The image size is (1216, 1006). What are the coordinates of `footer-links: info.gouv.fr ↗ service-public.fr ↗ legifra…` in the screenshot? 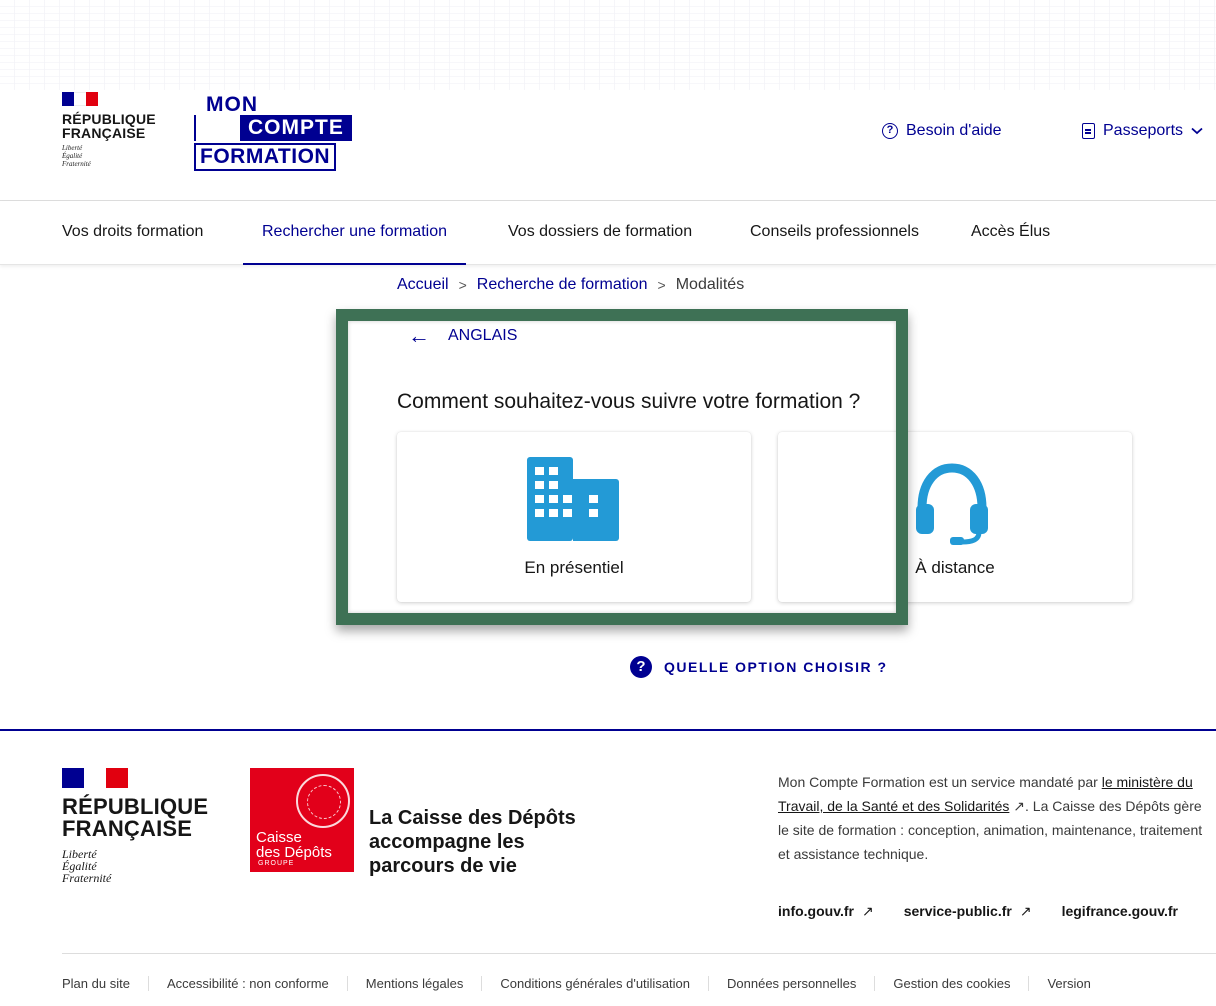 It's located at (978, 911).